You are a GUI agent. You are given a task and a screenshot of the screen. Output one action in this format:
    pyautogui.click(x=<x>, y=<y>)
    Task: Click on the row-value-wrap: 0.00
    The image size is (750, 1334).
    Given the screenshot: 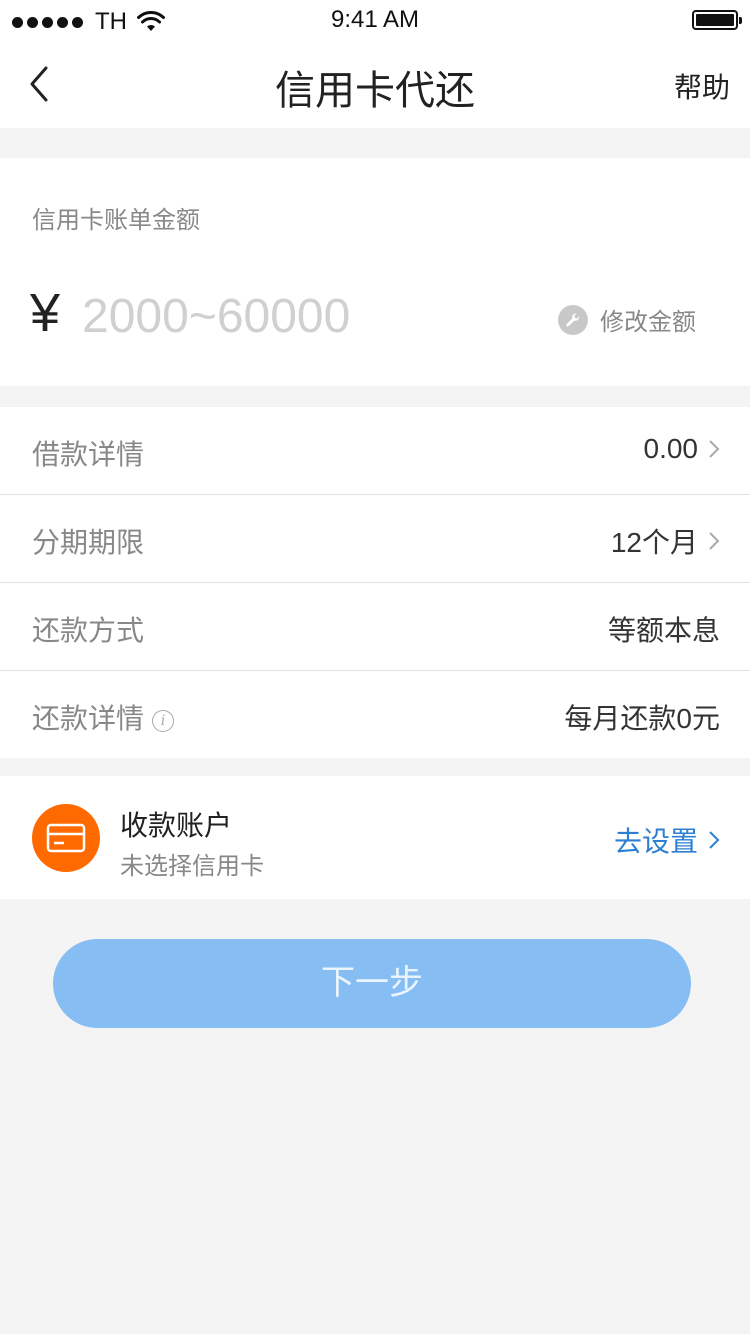 What is the action you would take?
    pyautogui.click(x=682, y=449)
    